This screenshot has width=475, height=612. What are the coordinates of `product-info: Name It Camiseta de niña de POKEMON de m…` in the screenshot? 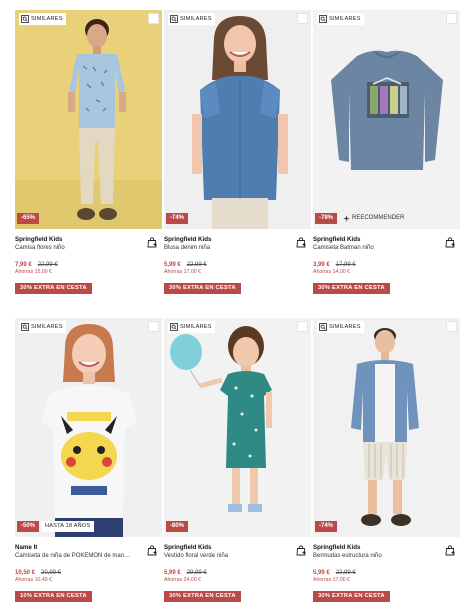 It's located at (88, 574).